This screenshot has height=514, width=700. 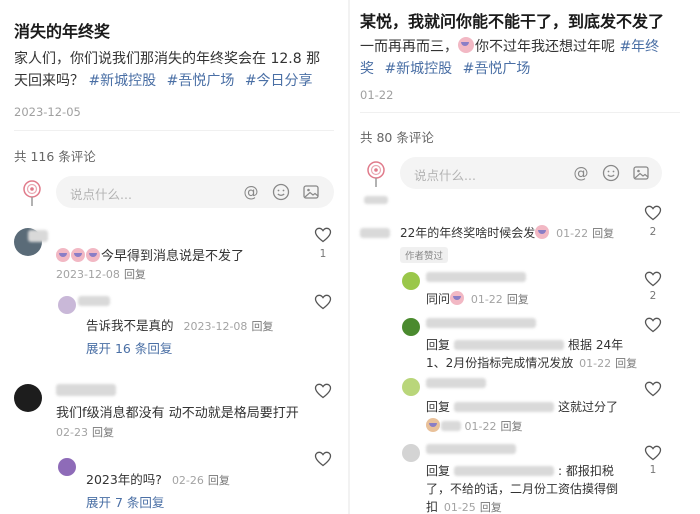 What do you see at coordinates (510, 57) in the screenshot?
I see `post-body: 一而再再而三， 你不过年我还想过年呢 #年终 奖 #新城控股 #吾悦广场` at bounding box center [510, 57].